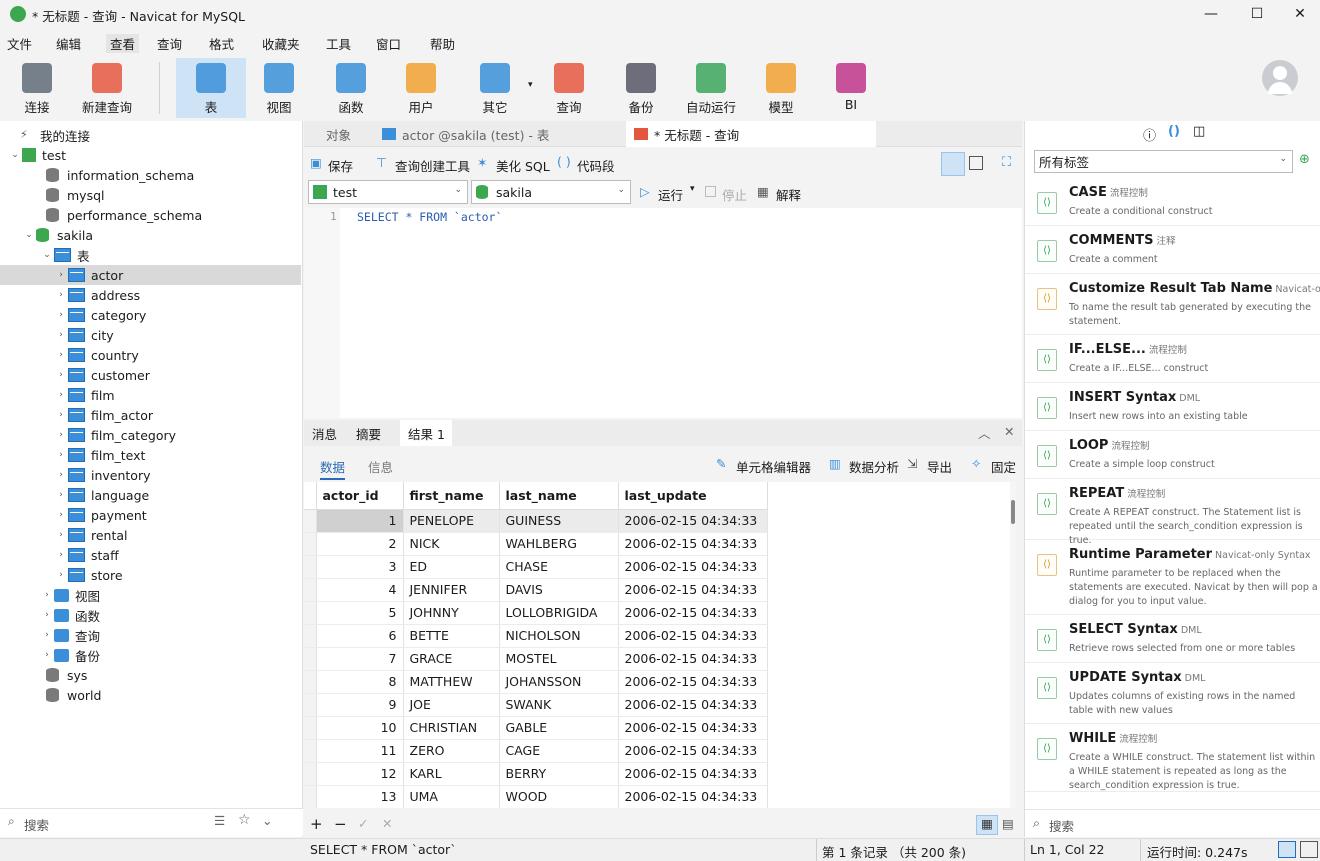 The image size is (1320, 861). Describe the element at coordinates (150, 475) in the screenshot. I see `tree-table: › inventory` at that location.